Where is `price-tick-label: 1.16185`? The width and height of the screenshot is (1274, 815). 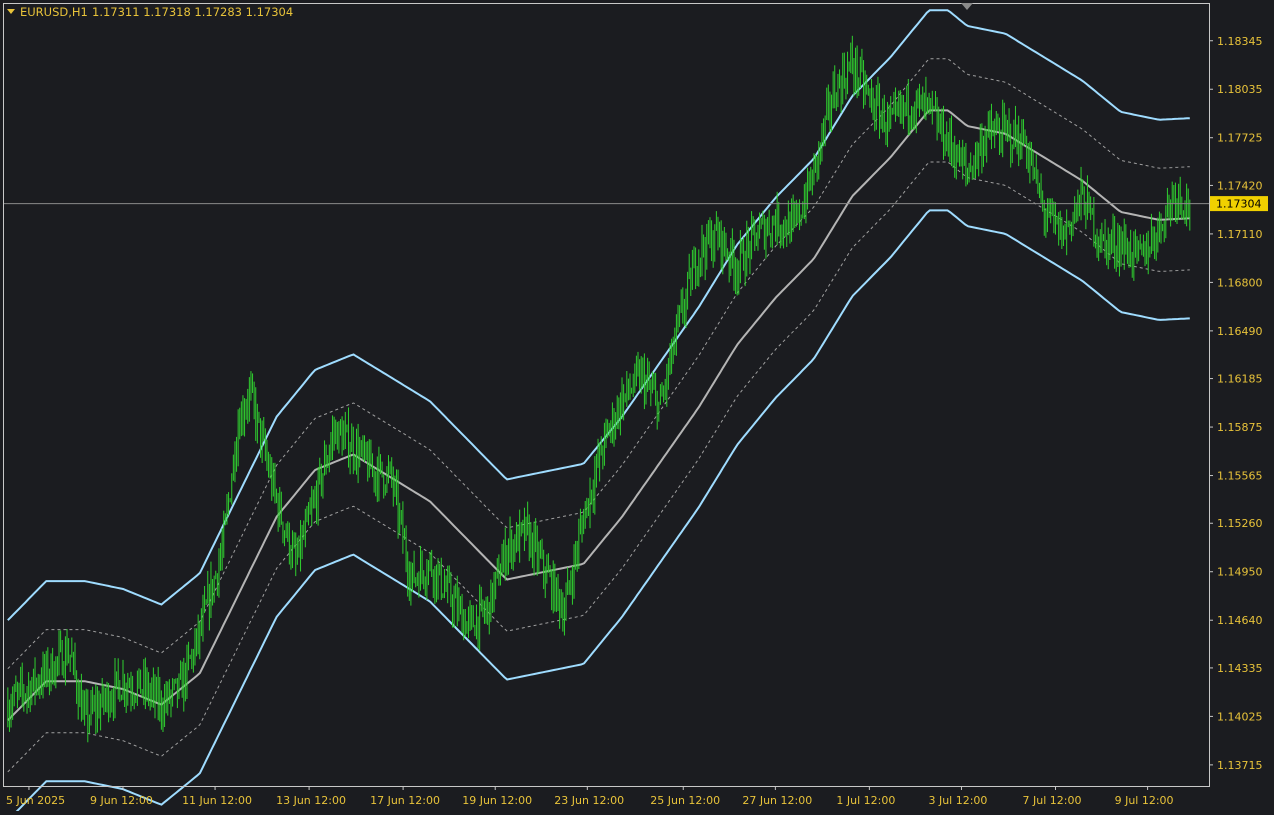 price-tick-label: 1.16185 is located at coordinates (1240, 379).